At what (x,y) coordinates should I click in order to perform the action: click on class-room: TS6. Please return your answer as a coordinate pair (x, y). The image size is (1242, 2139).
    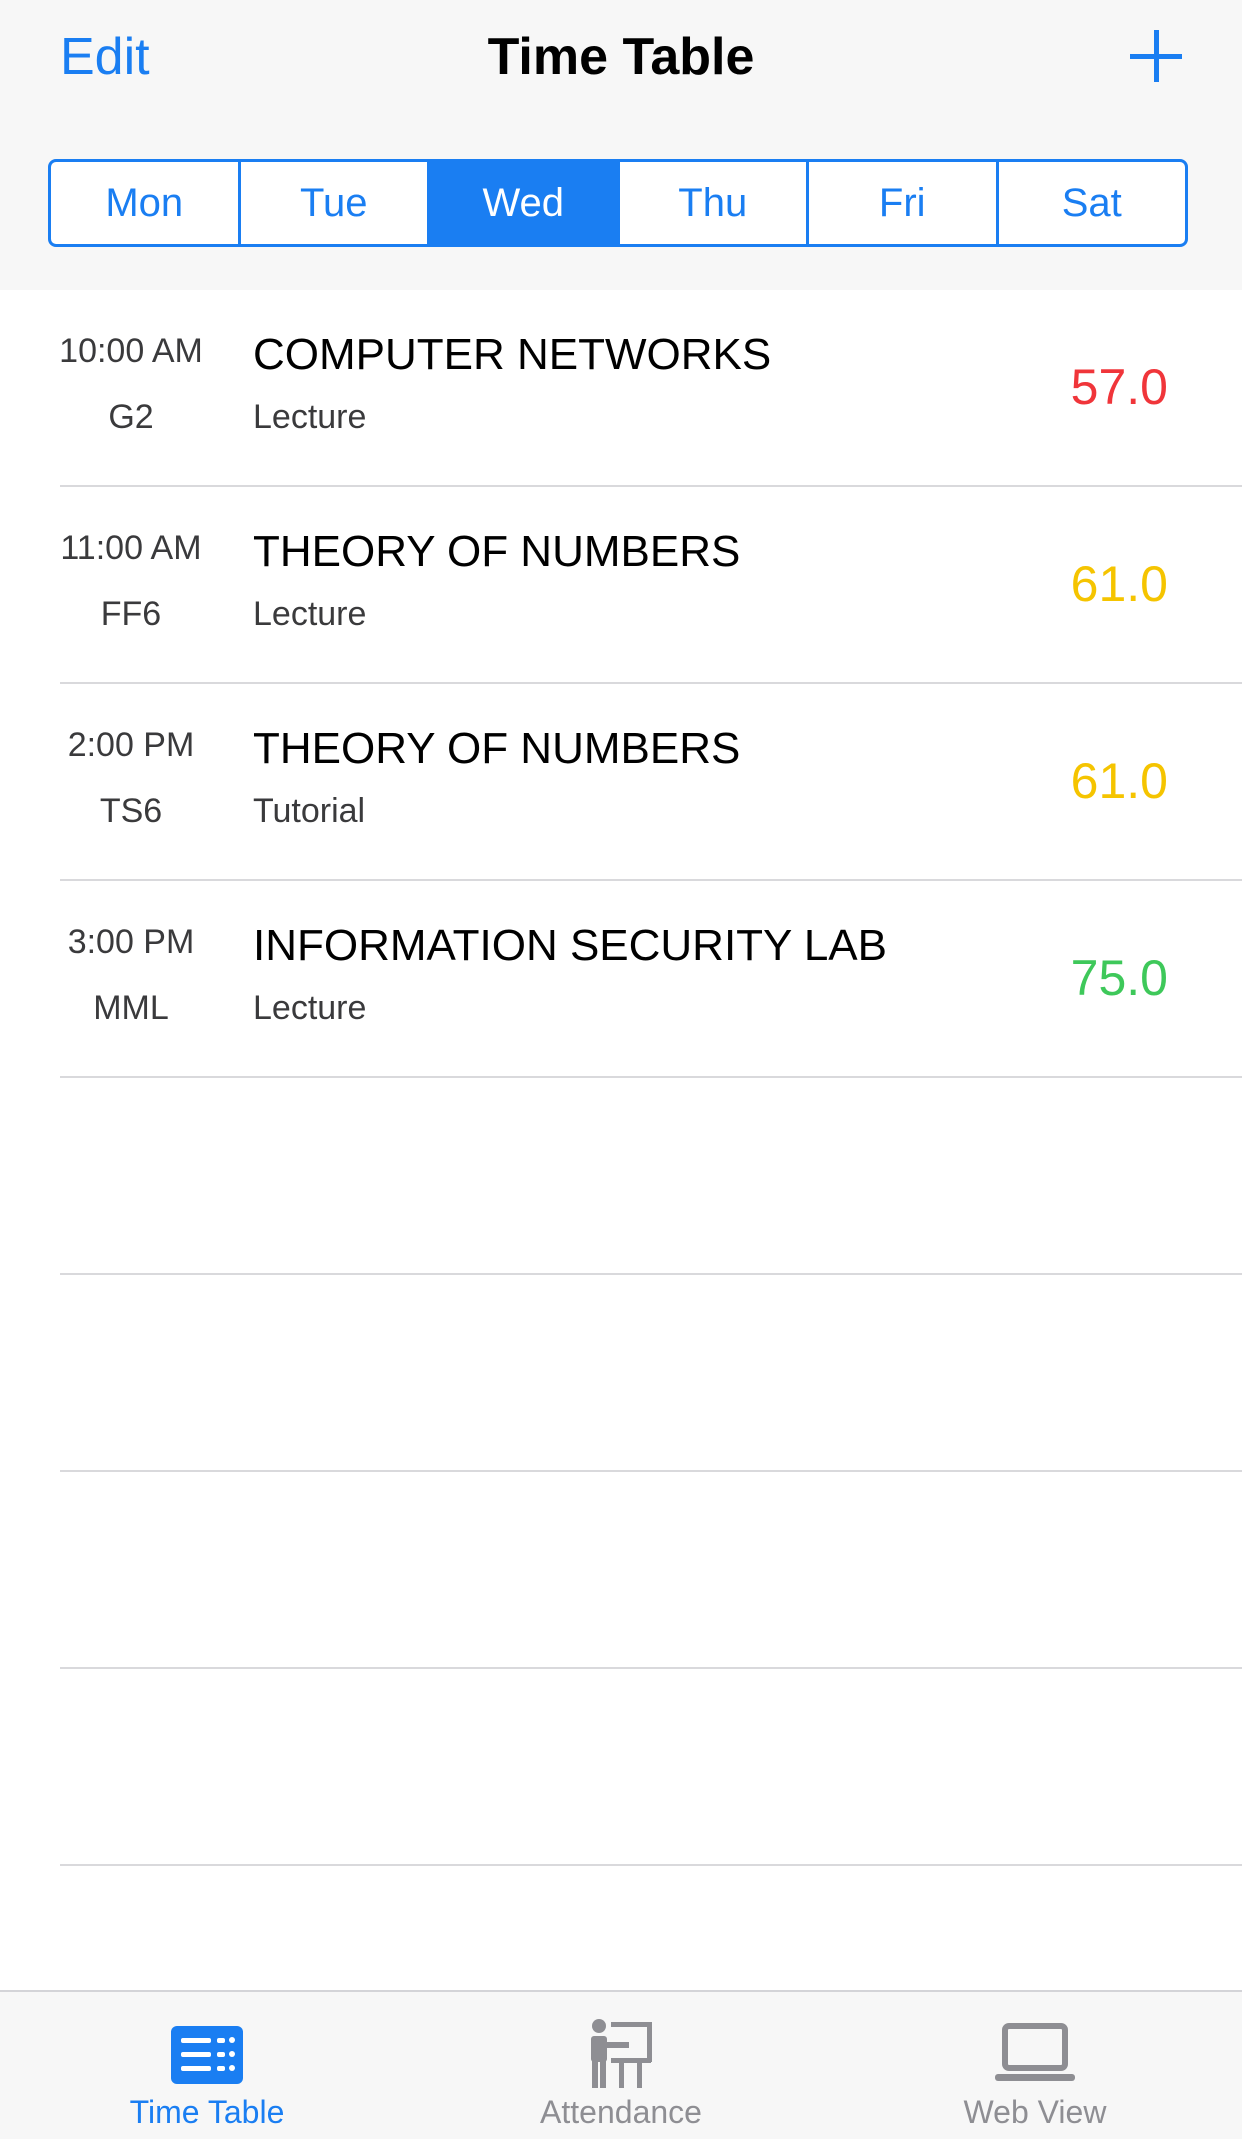
    Looking at the image, I should click on (131, 811).